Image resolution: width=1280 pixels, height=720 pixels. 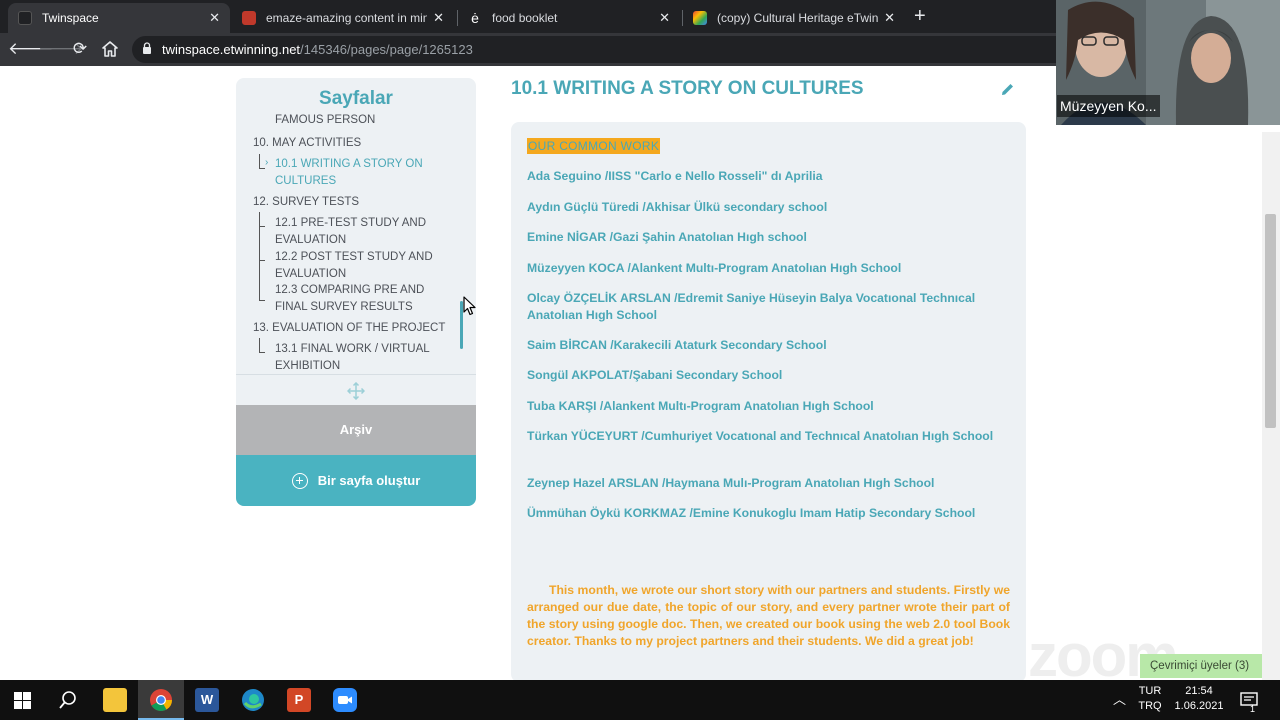 I want to click on new-tab-icon: +, so click(x=920, y=16).